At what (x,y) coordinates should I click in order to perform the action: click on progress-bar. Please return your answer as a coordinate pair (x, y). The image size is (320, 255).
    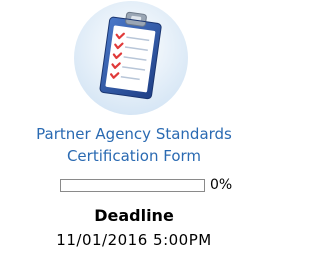
    Looking at the image, I should click on (132, 185).